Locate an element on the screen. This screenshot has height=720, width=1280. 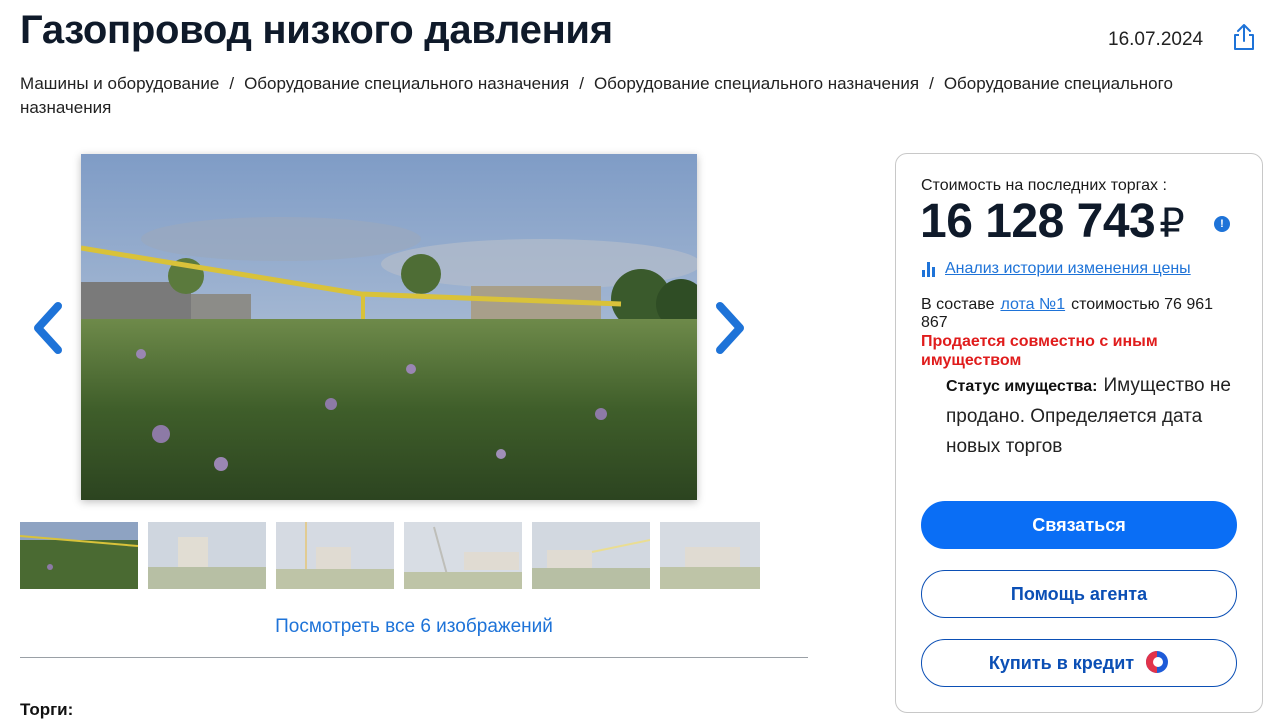
publish-date: 16.07.2024 is located at coordinates (1156, 39).